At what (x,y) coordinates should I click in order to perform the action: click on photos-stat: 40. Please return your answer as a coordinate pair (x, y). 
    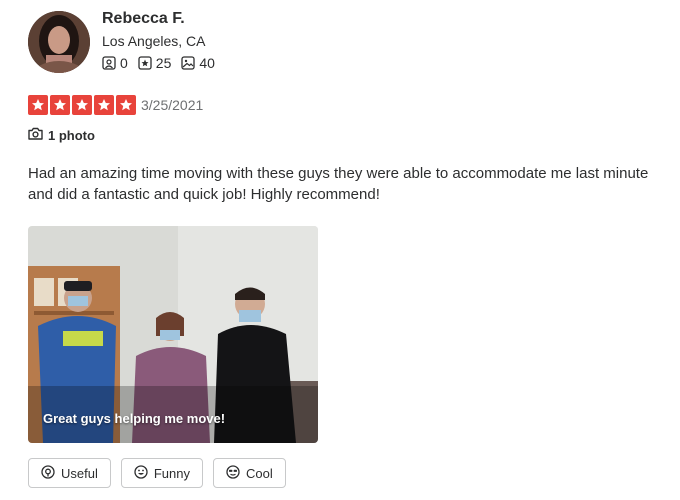
    Looking at the image, I should click on (198, 63).